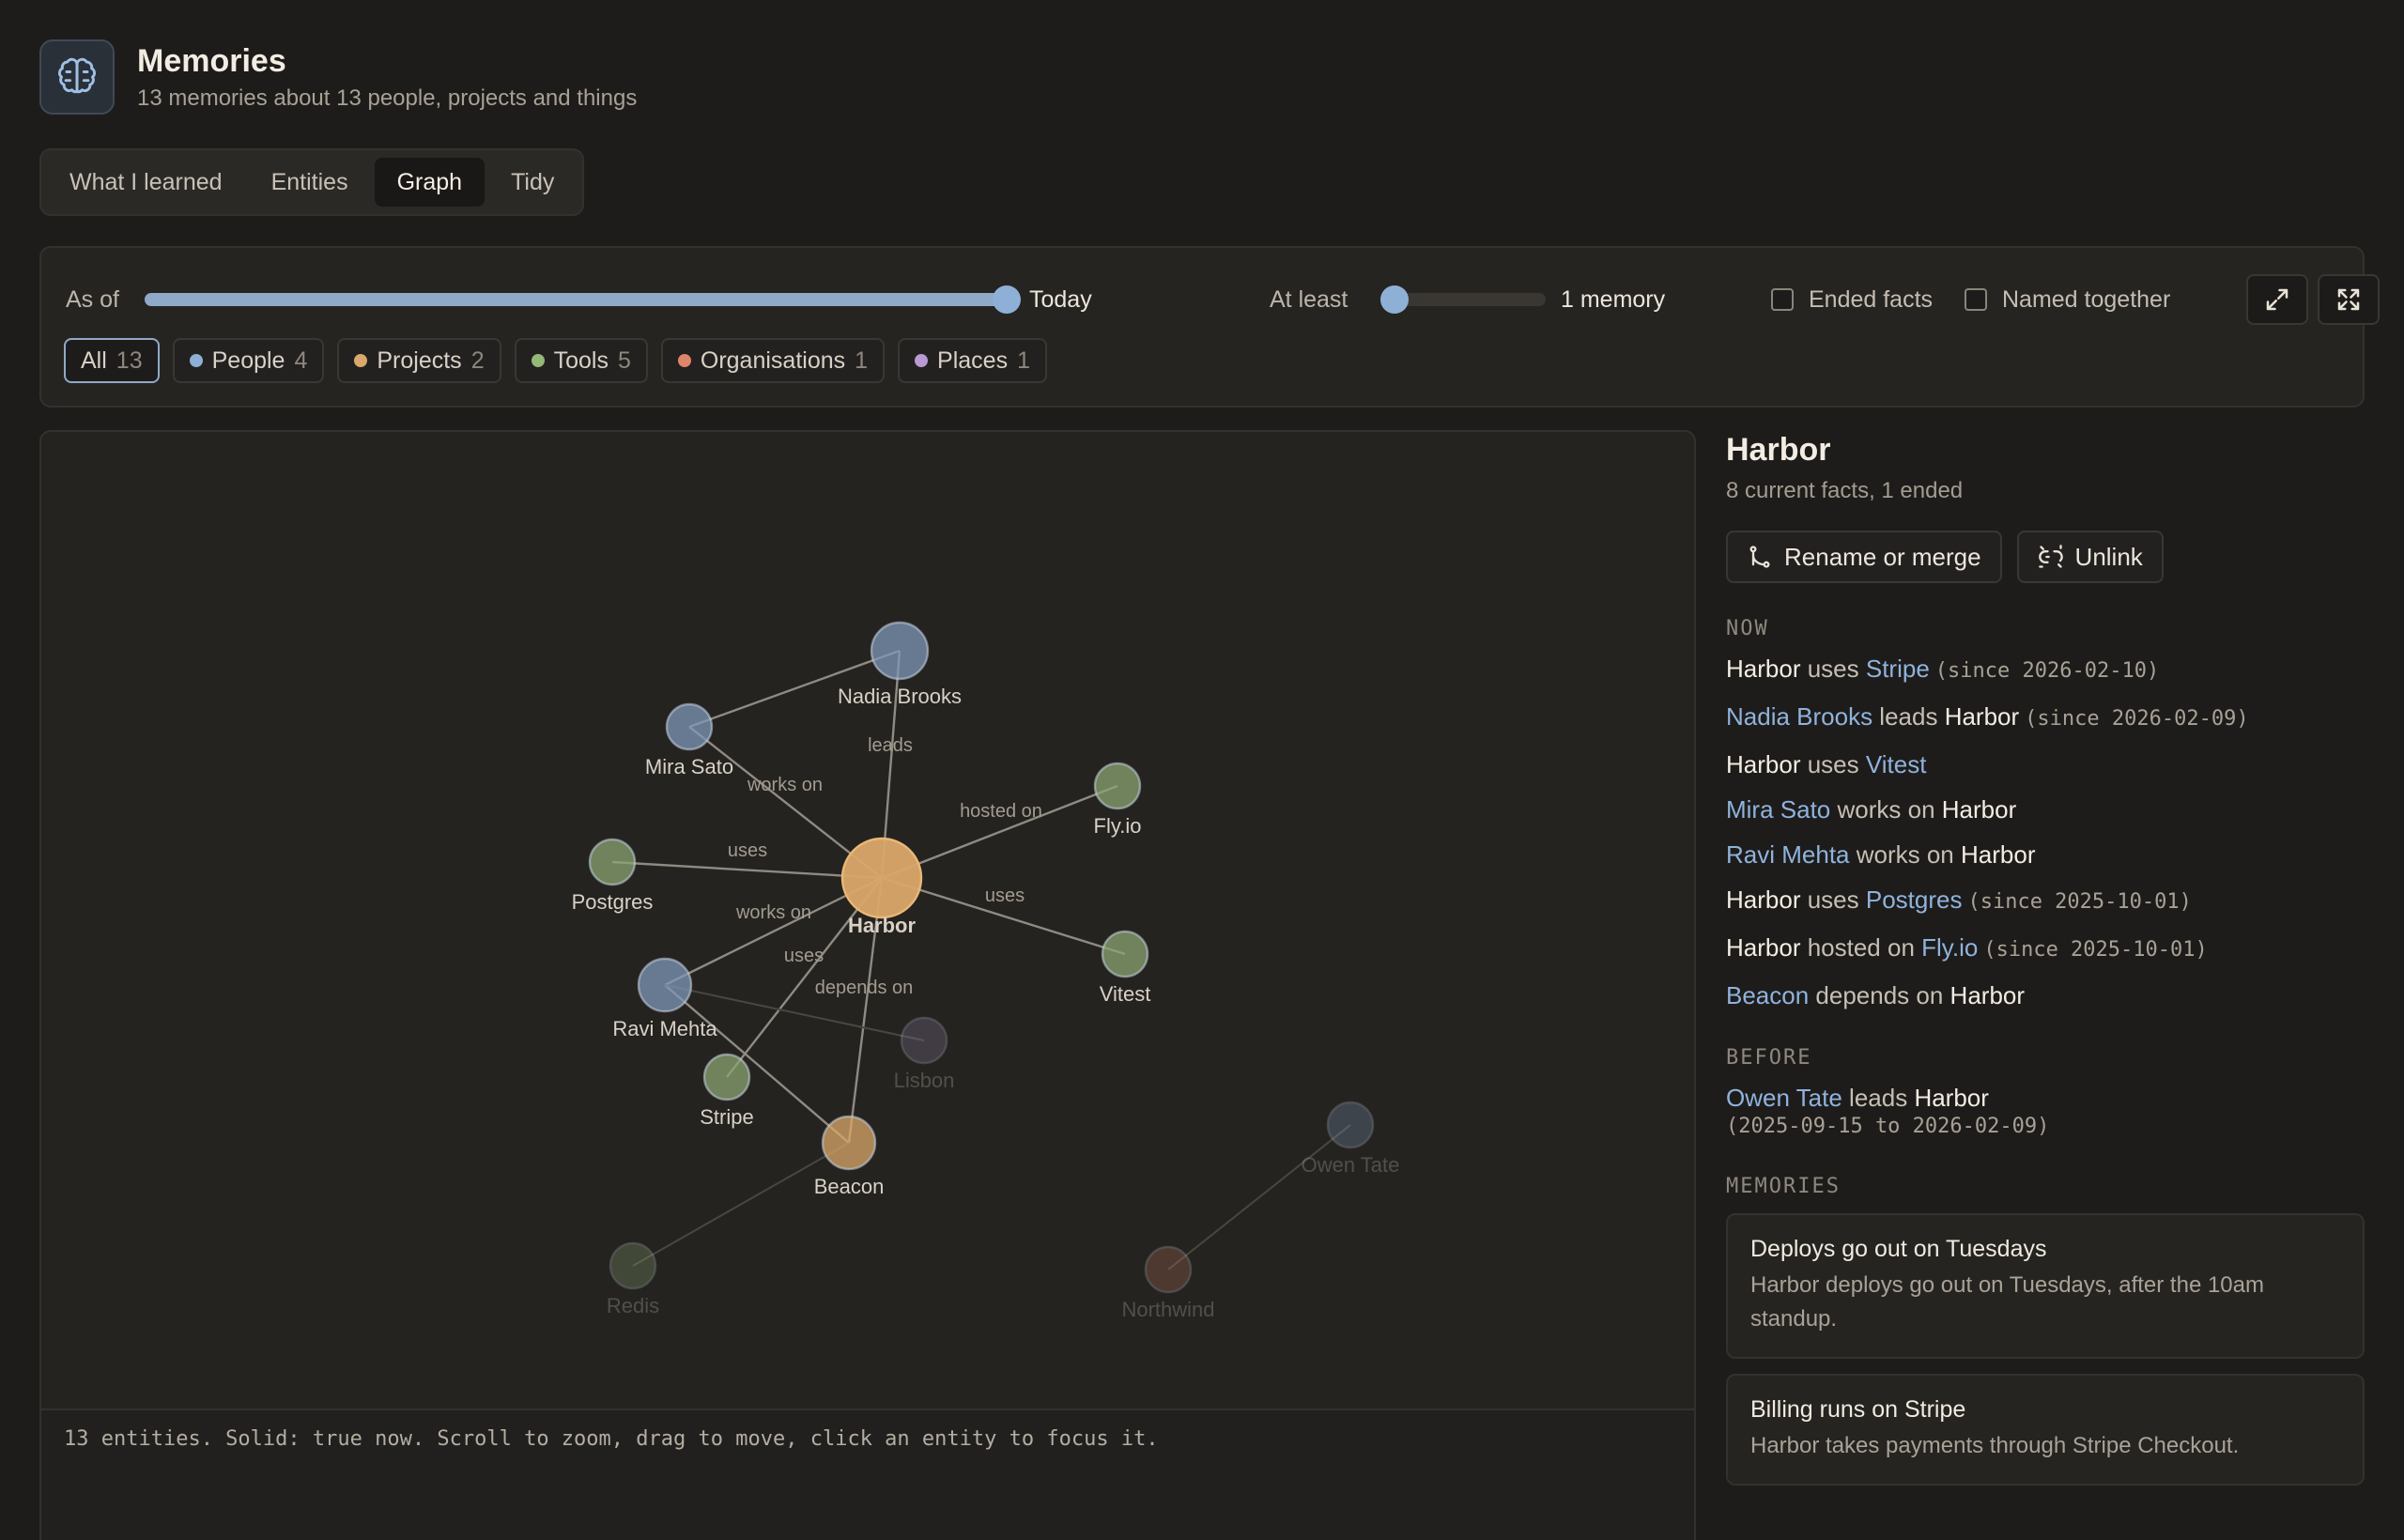  I want to click on graph-node: Postgres, so click(613, 876).